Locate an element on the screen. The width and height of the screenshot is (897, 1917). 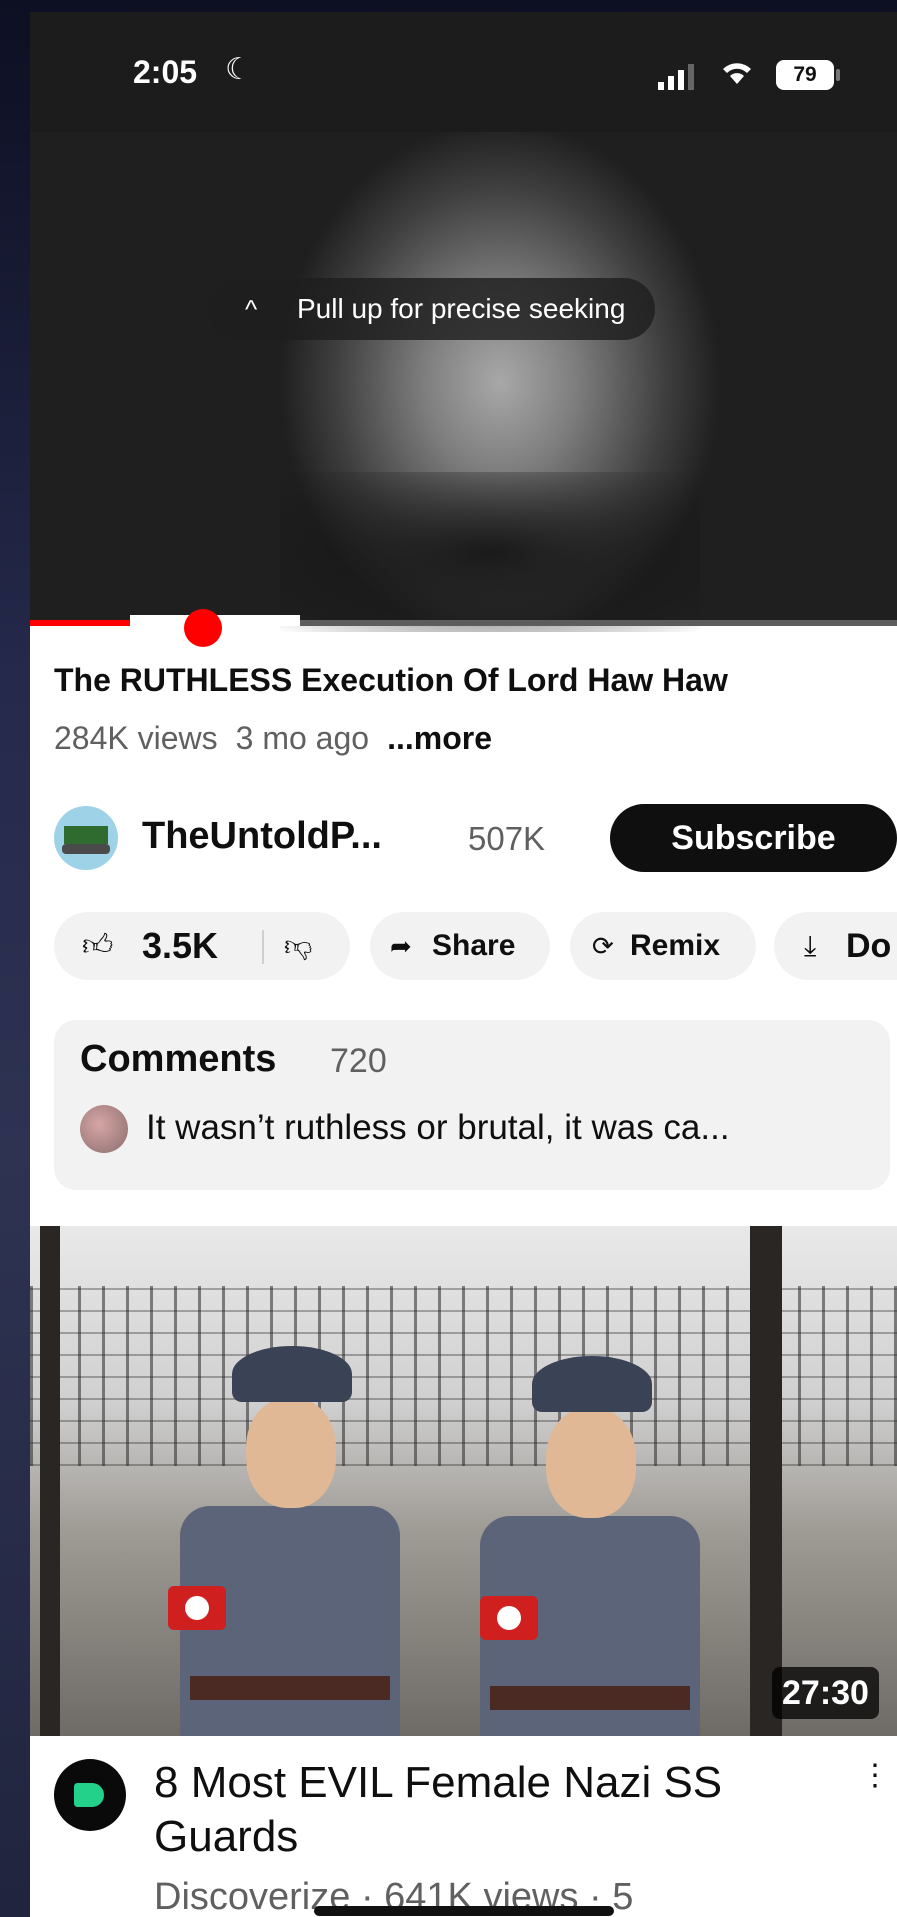
chevron-up-icon: ^ is located at coordinates (251, 309).